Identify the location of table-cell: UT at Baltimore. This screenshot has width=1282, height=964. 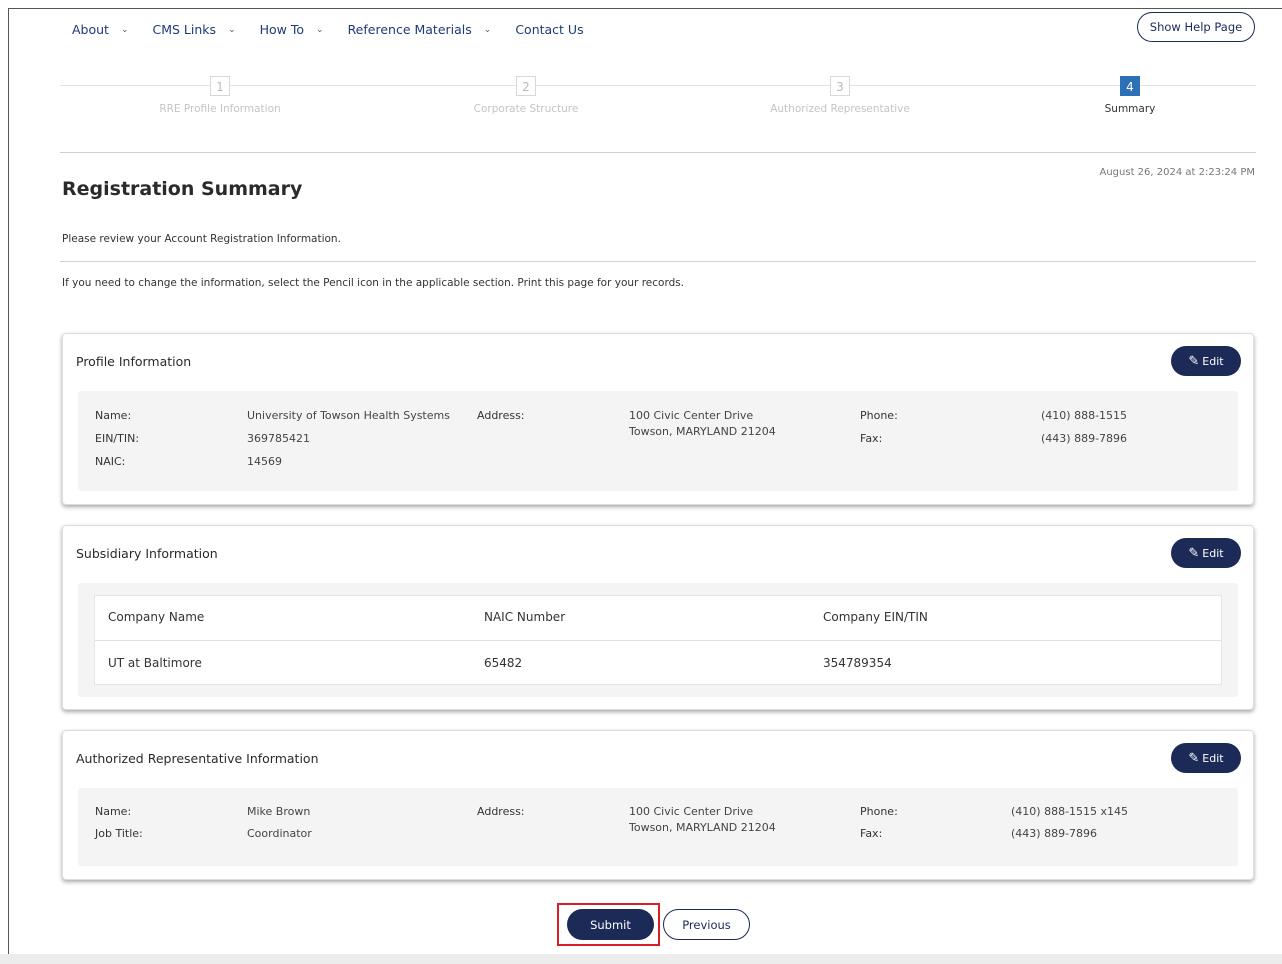
(155, 663).